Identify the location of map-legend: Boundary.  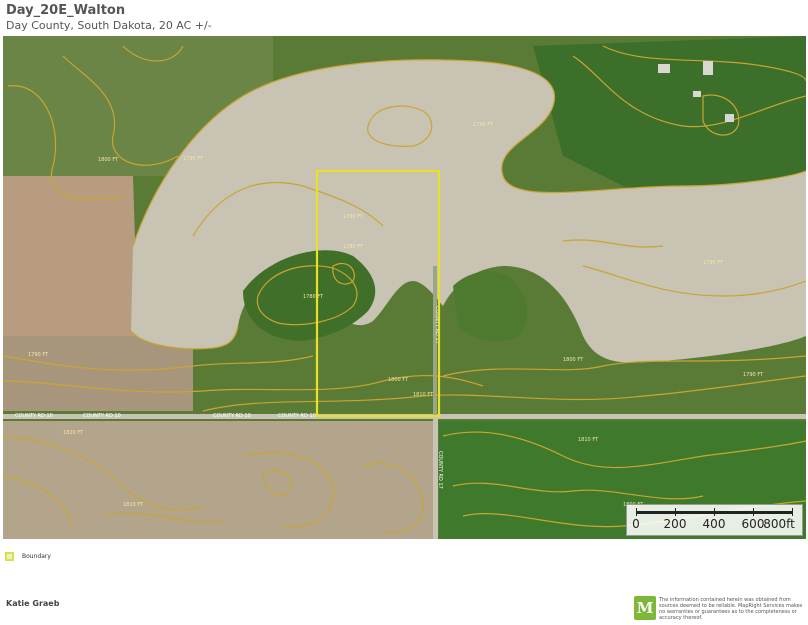
(28, 556).